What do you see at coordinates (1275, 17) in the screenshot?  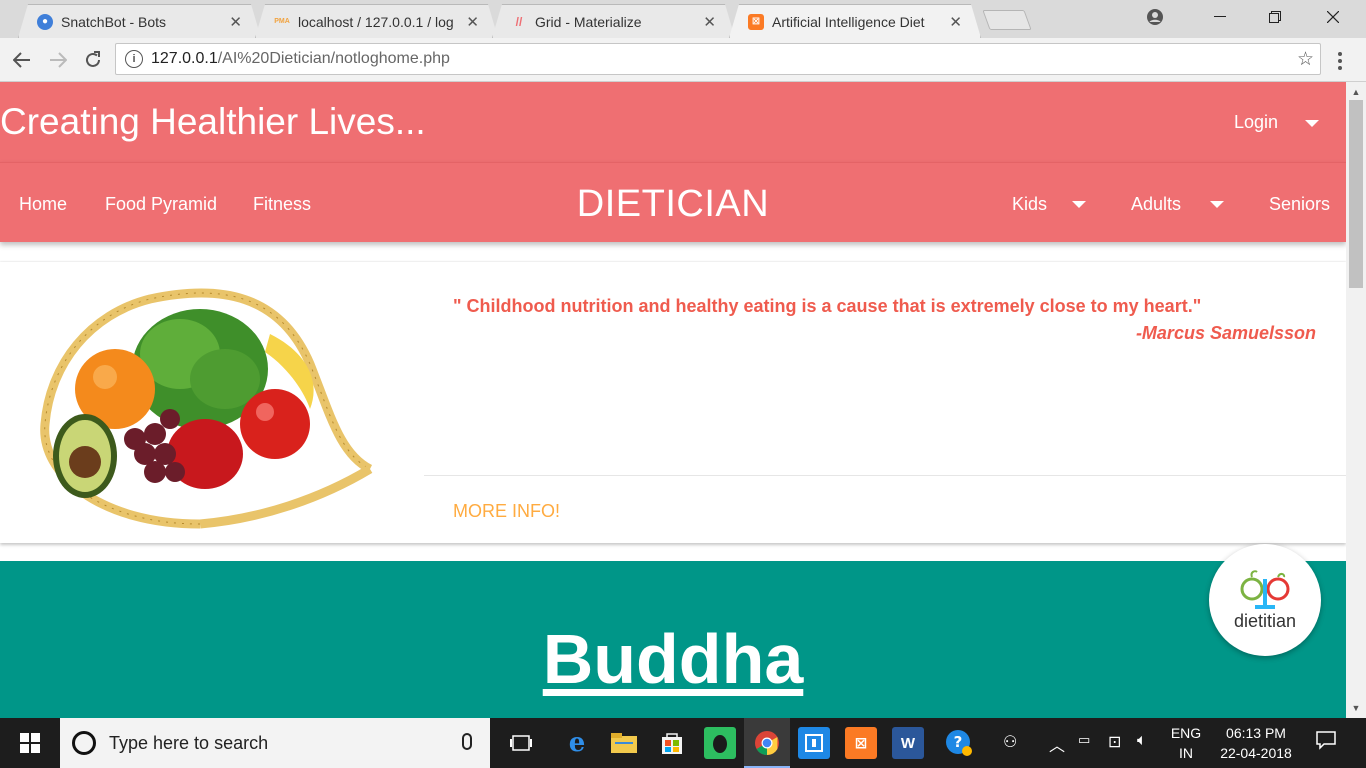 I see `restore-window-button` at bounding box center [1275, 17].